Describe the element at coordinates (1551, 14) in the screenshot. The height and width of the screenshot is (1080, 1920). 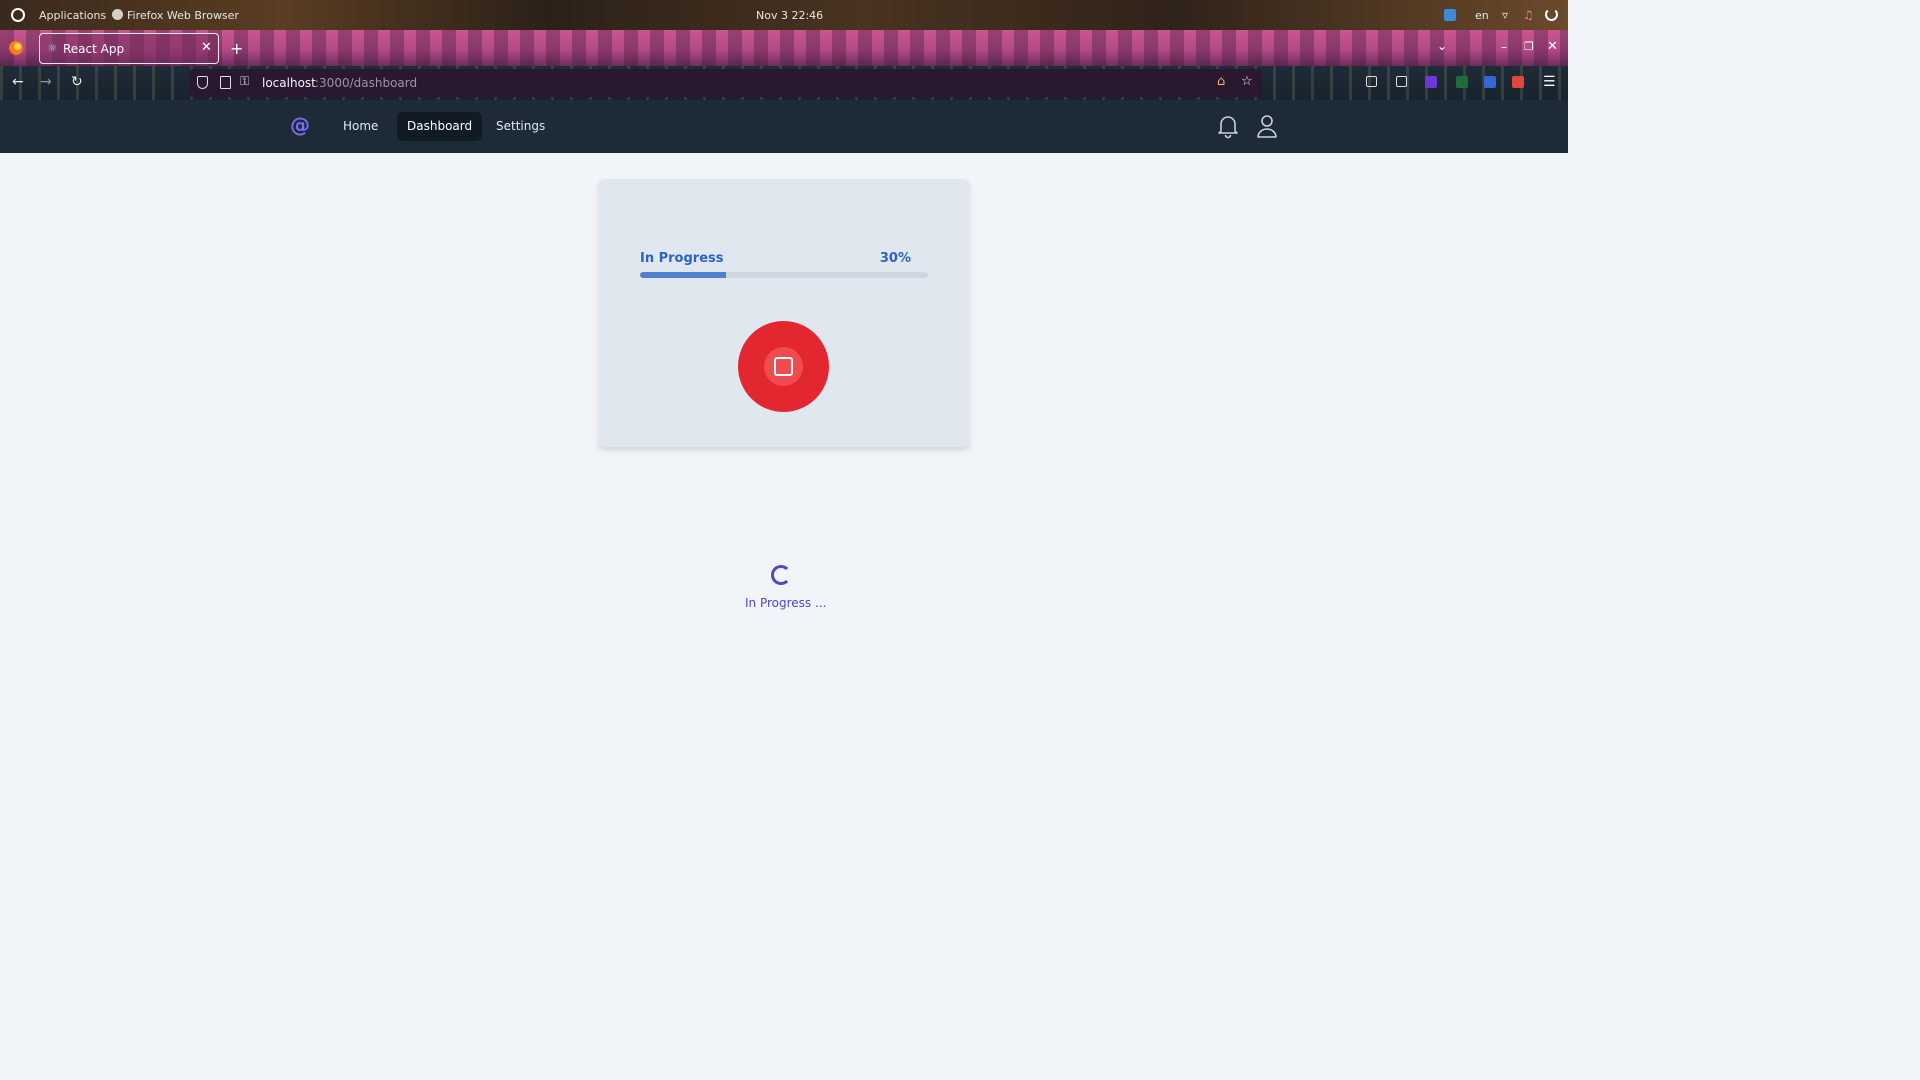
I see `power-icon` at that location.